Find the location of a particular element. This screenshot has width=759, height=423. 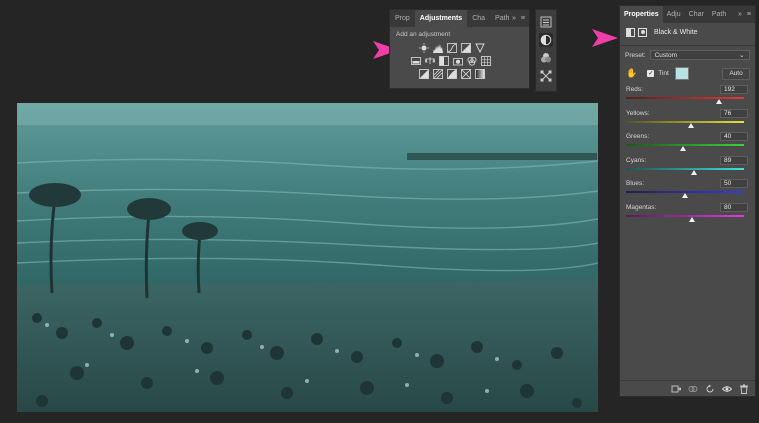

auto-button: Auto is located at coordinates (736, 73).